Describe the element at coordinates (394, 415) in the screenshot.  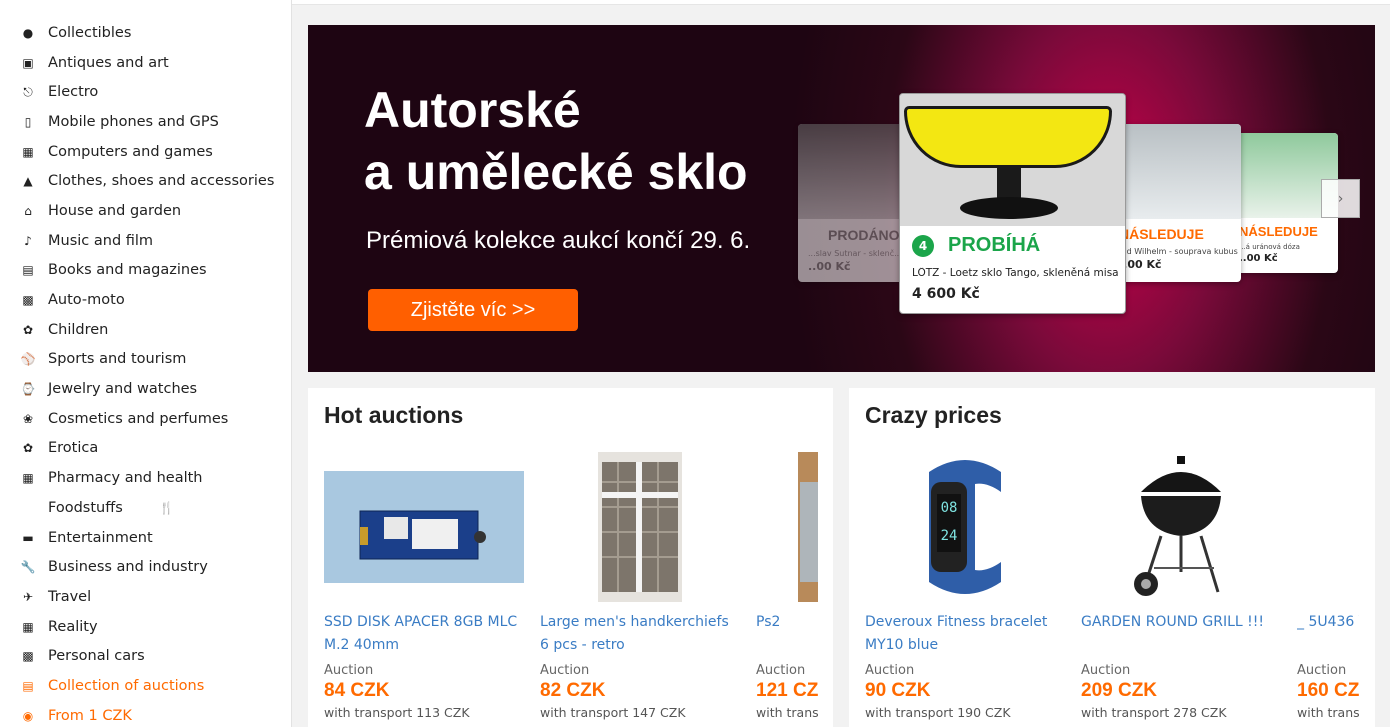
I see `hot-auctions-title: Hot auctions` at that location.